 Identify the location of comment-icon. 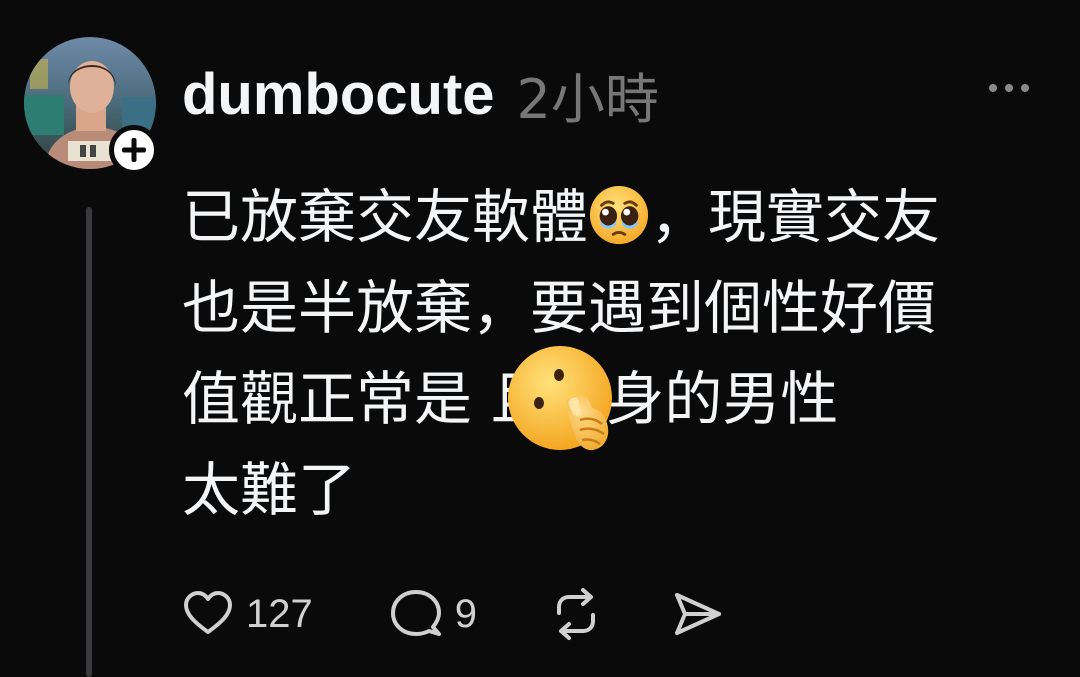
(415, 613).